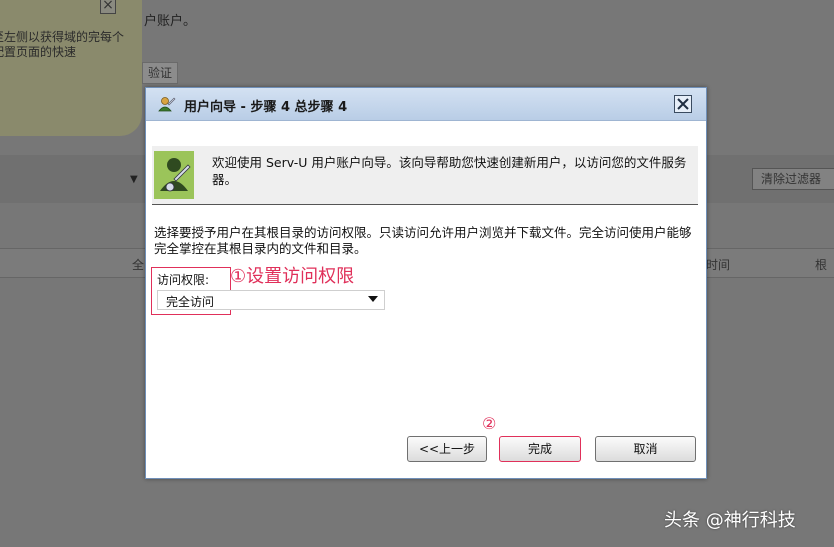 The height and width of the screenshot is (547, 834). What do you see at coordinates (167, 104) in the screenshot?
I see `wizard-user-icon` at bounding box center [167, 104].